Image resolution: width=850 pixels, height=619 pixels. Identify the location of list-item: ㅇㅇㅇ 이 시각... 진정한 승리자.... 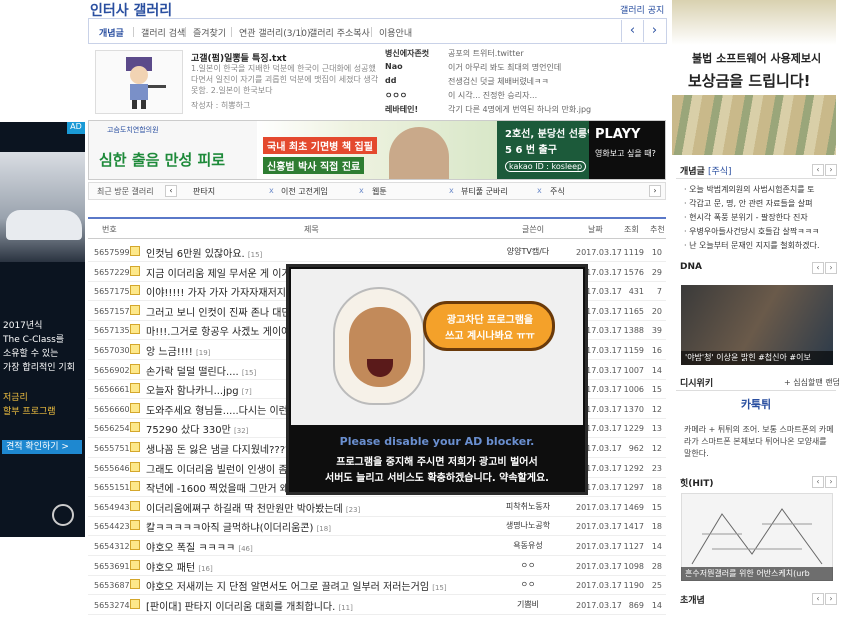
(525, 97).